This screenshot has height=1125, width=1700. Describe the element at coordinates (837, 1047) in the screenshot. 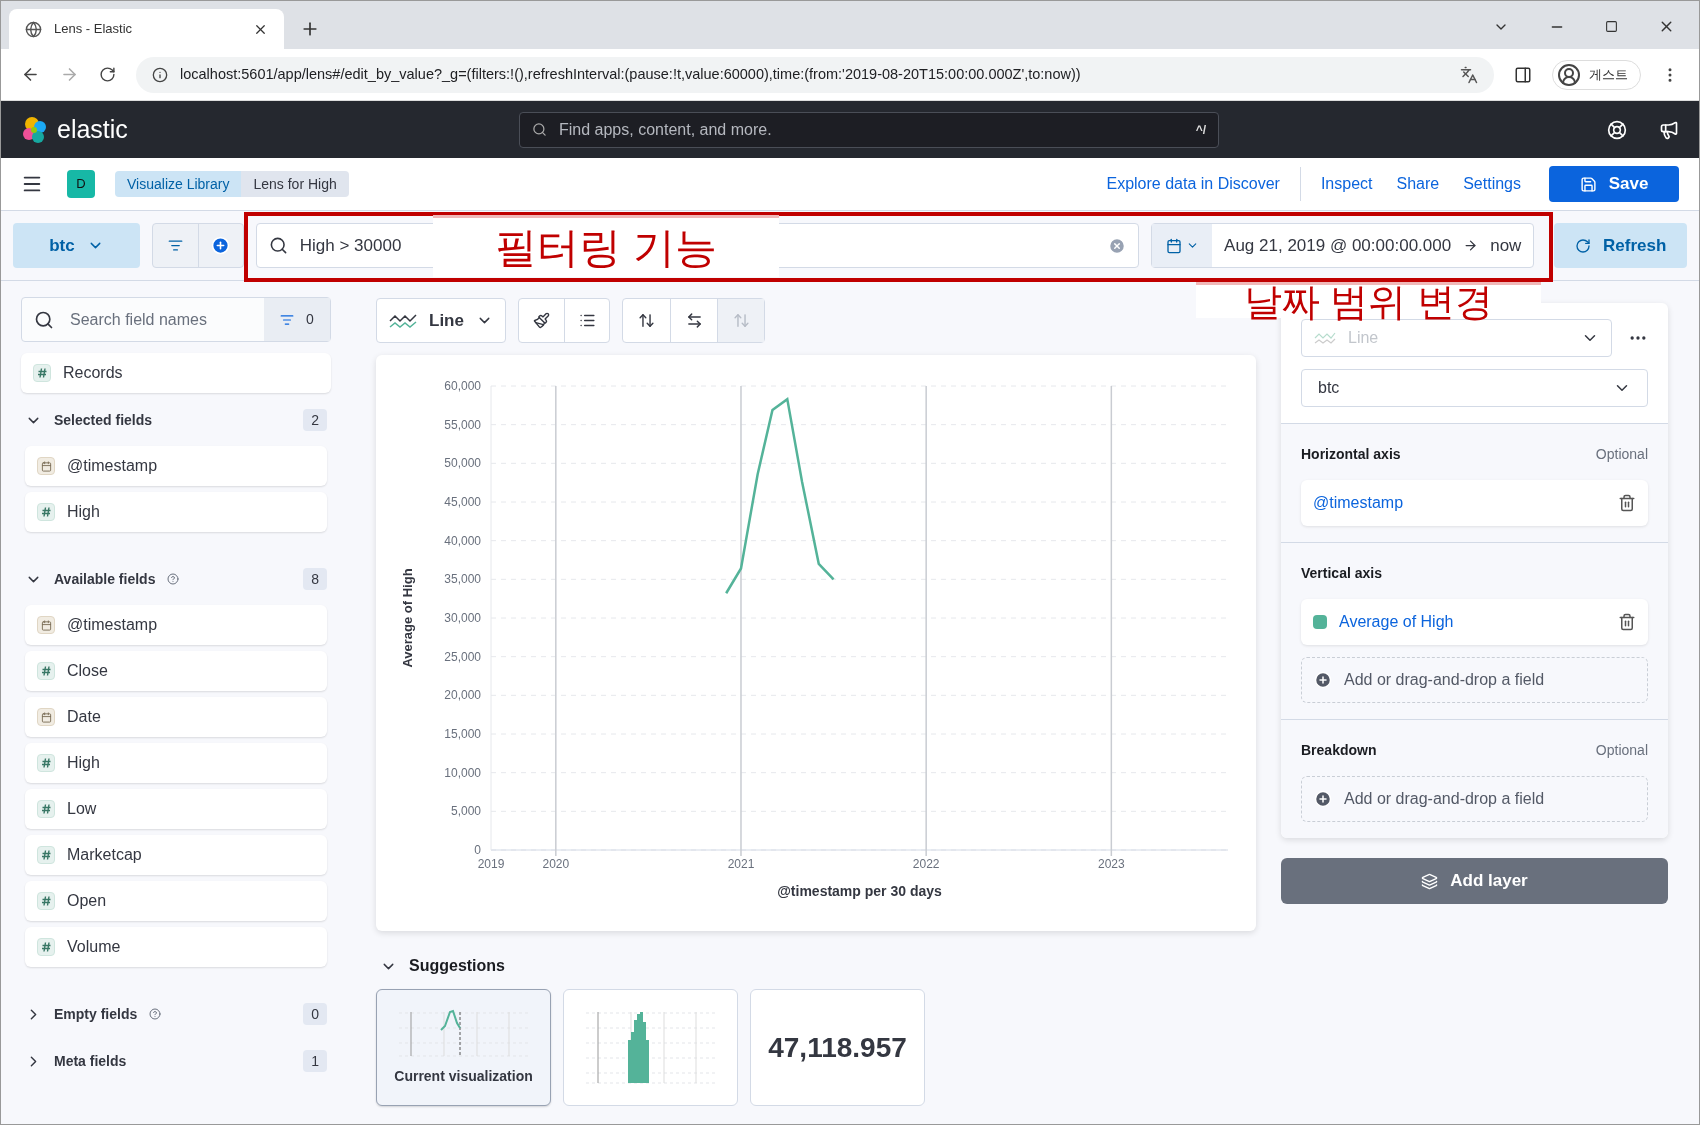

I see `metric-value: 47,118.957` at that location.